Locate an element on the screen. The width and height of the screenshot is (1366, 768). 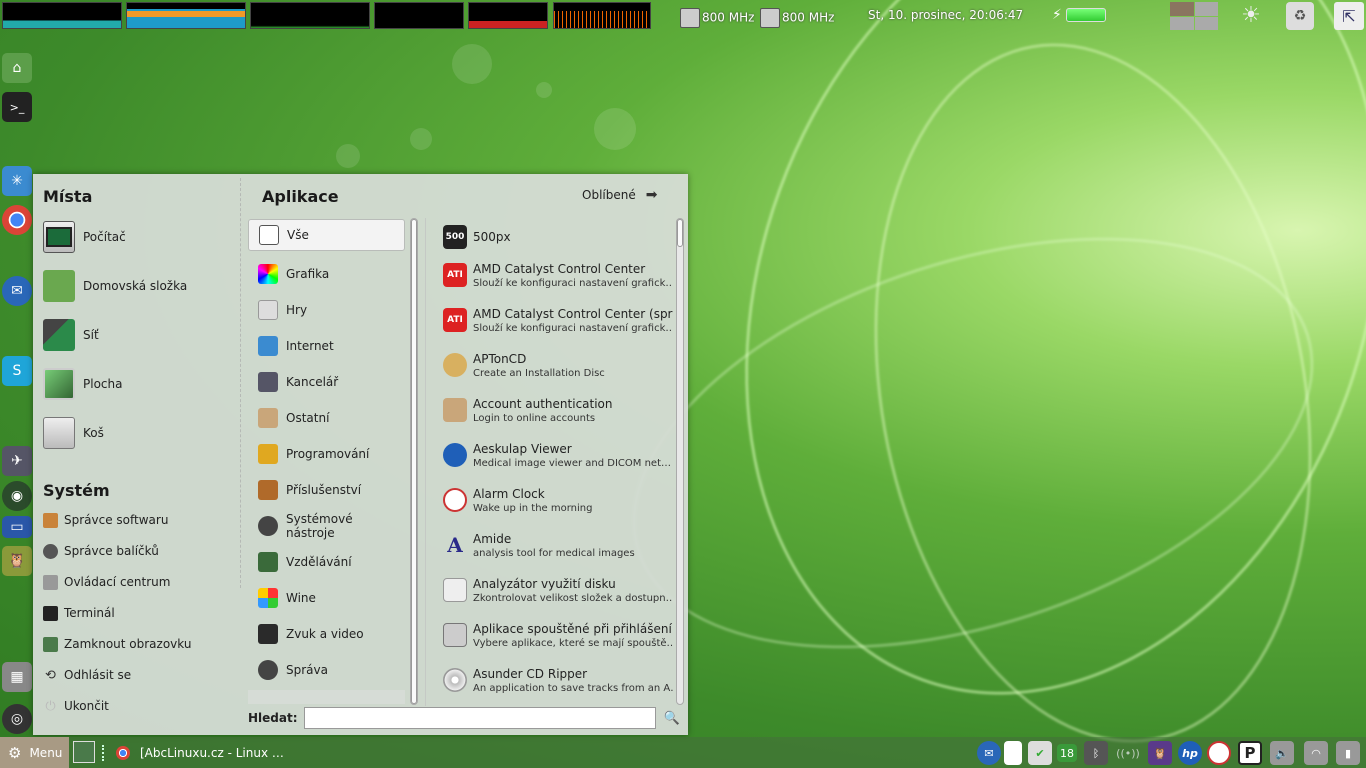
category-wine: Wine is located at coordinates (326, 598).